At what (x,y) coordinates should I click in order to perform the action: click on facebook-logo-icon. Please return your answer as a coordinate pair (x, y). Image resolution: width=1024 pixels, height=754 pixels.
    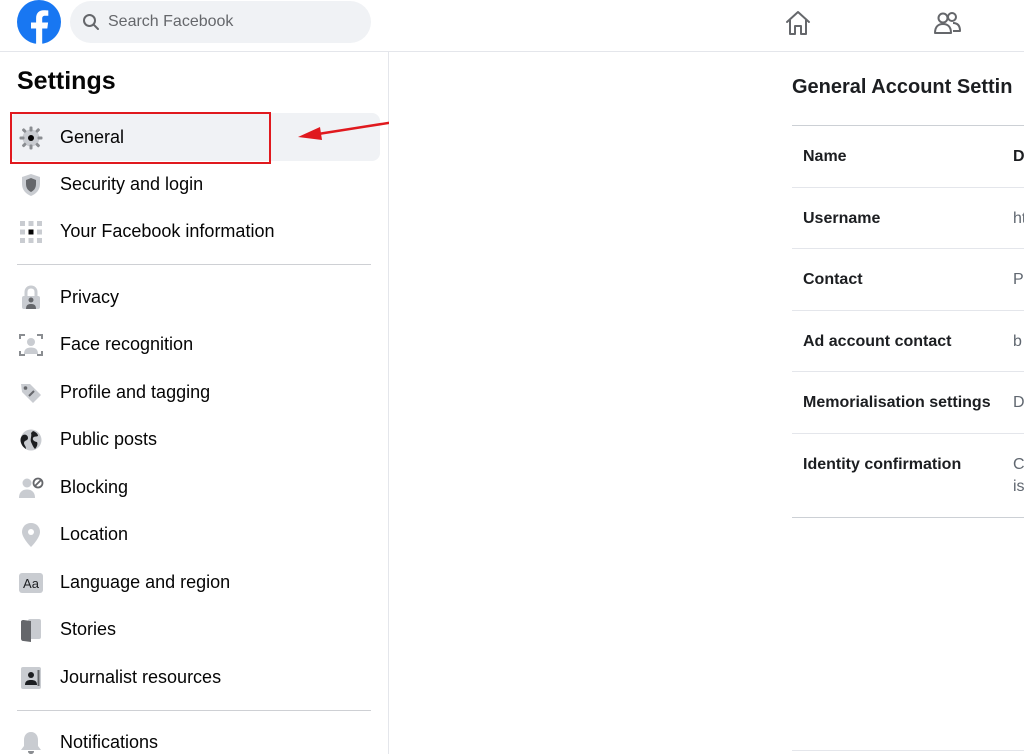
    Looking at the image, I should click on (39, 22).